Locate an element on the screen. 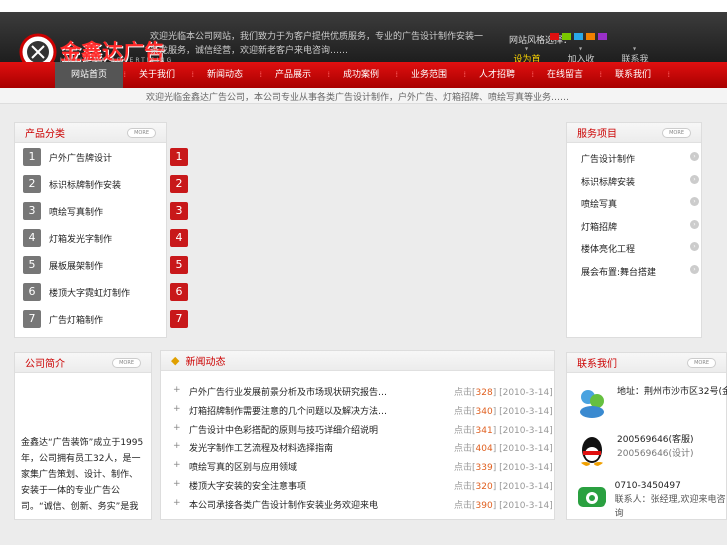  list-item: 广告设计制作 › is located at coordinates (640, 158).